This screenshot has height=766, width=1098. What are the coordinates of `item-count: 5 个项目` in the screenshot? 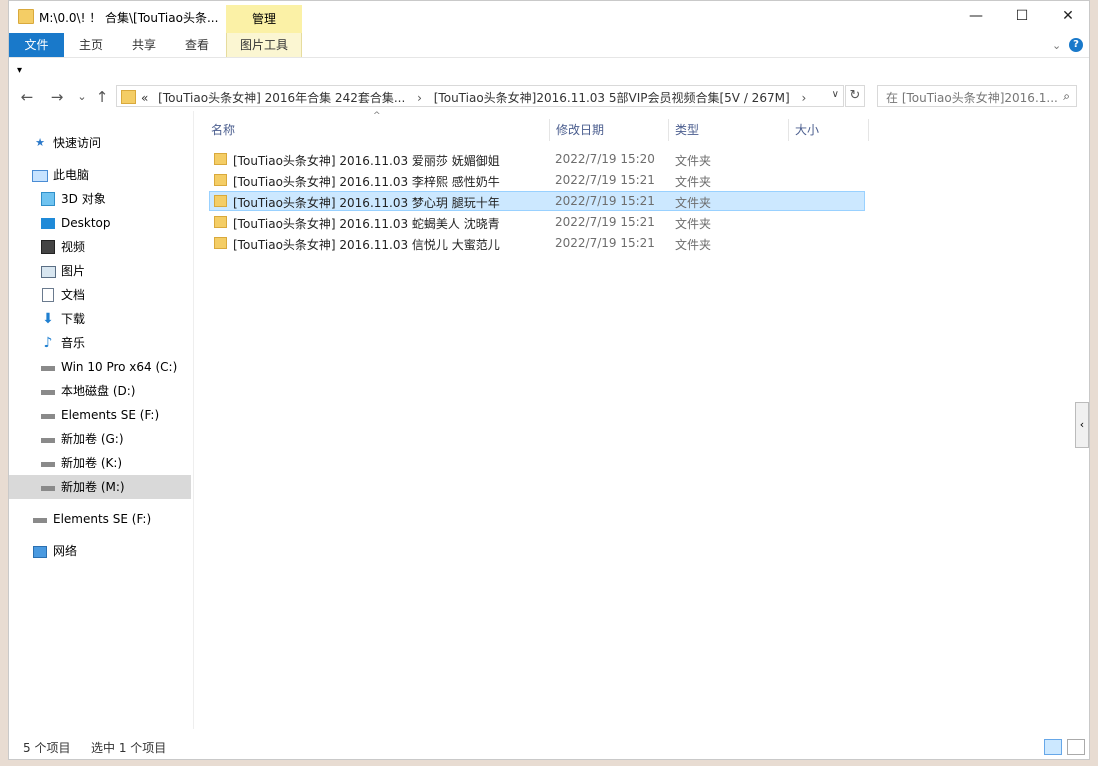 It's located at (47, 748).